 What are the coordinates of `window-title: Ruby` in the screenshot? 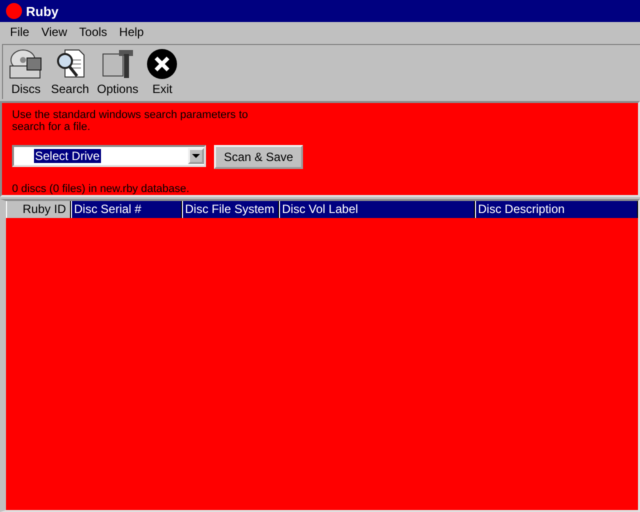 It's located at (42, 11).